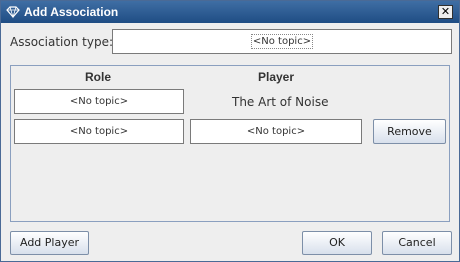 Image resolution: width=460 pixels, height=262 pixels. What do you see at coordinates (409, 131) in the screenshot?
I see `remove-button: Remove` at bounding box center [409, 131].